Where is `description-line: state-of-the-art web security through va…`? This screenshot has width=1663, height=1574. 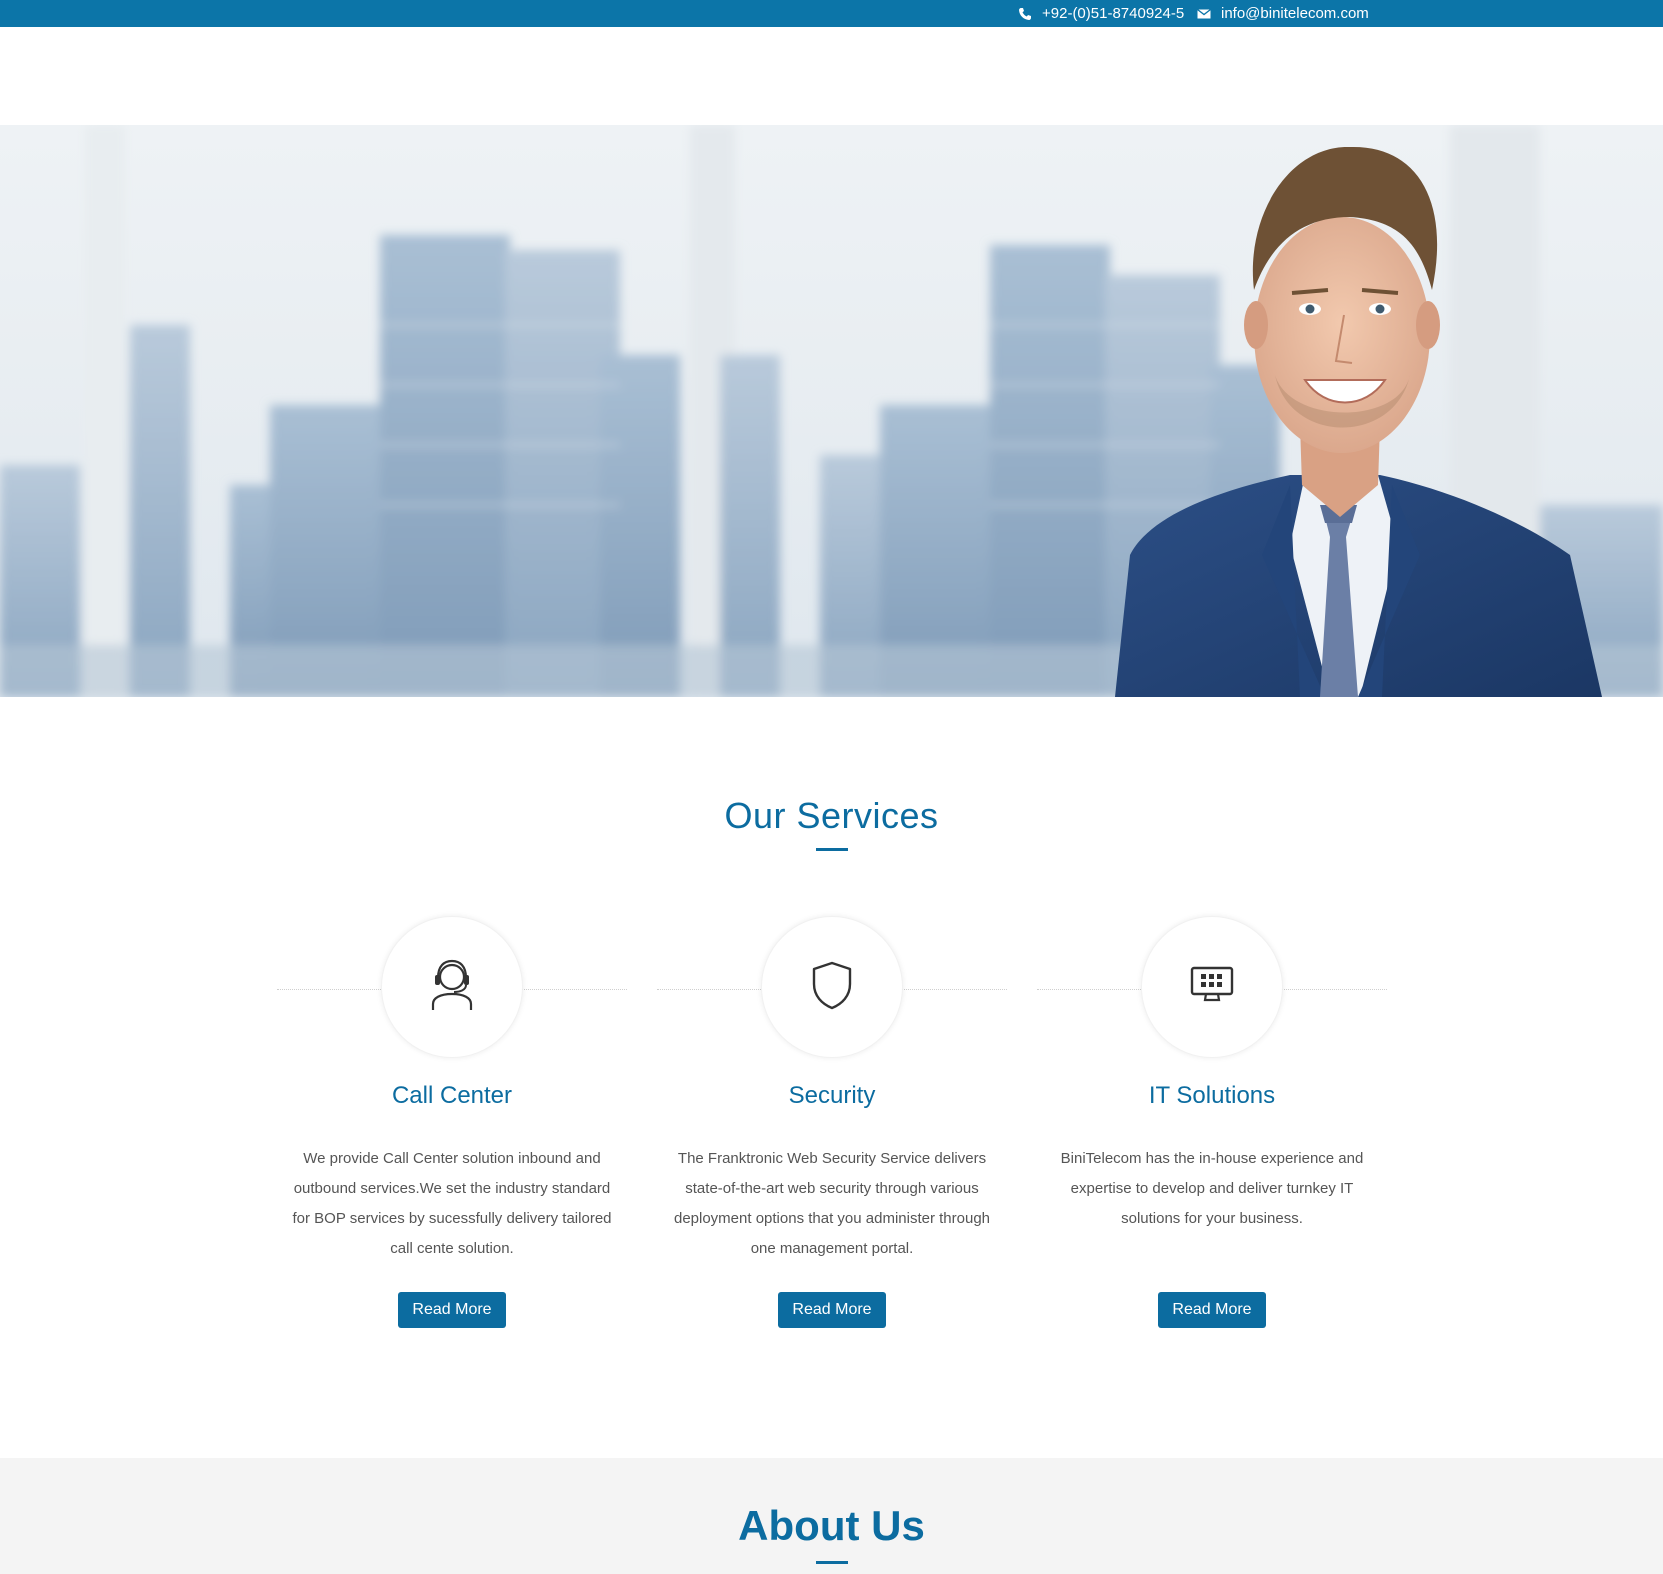
description-line: state-of-the-art web security through va… is located at coordinates (832, 1188).